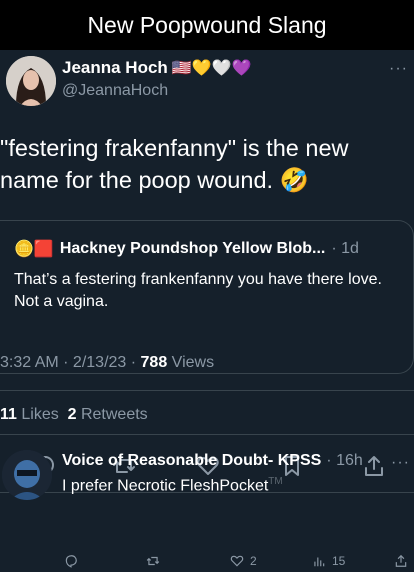 The height and width of the screenshot is (572, 414). What do you see at coordinates (207, 562) in the screenshot?
I see `reply-action-bar: 2 15` at bounding box center [207, 562].